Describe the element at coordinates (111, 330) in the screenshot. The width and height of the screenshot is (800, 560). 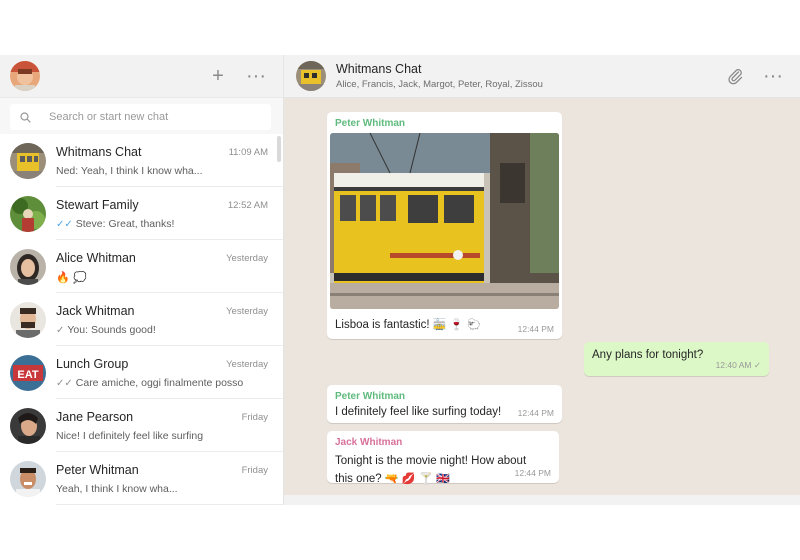
I see `chat-preview: You: Sounds good!` at that location.